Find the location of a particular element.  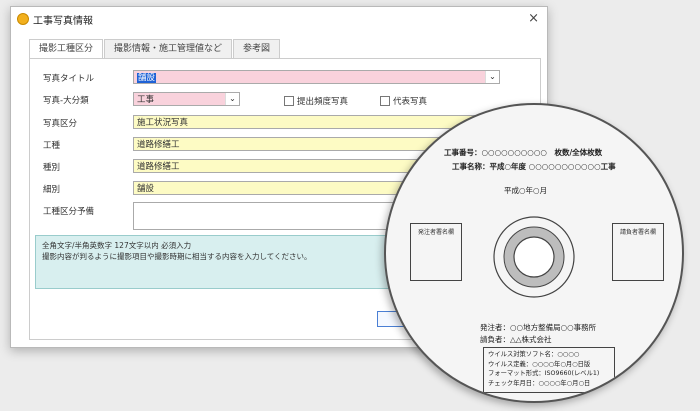

photo-title-value: 舗設 is located at coordinates (147, 78).